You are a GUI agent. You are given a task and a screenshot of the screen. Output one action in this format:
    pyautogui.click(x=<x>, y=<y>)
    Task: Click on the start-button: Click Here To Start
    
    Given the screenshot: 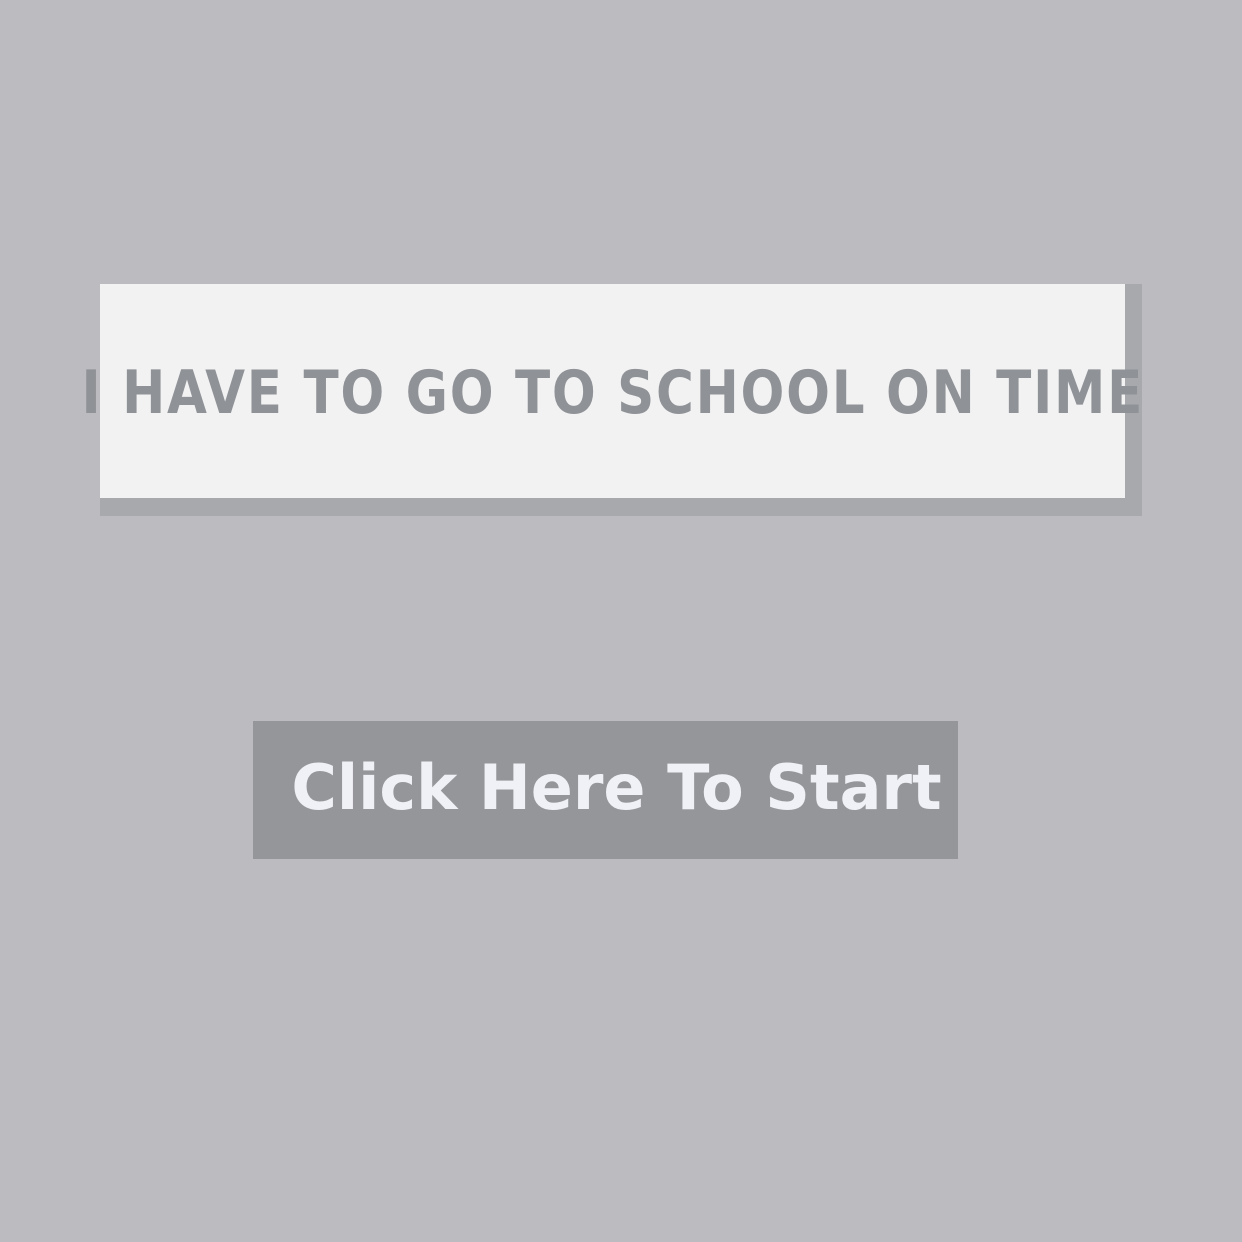 What is the action you would take?
    pyautogui.click(x=605, y=790)
    